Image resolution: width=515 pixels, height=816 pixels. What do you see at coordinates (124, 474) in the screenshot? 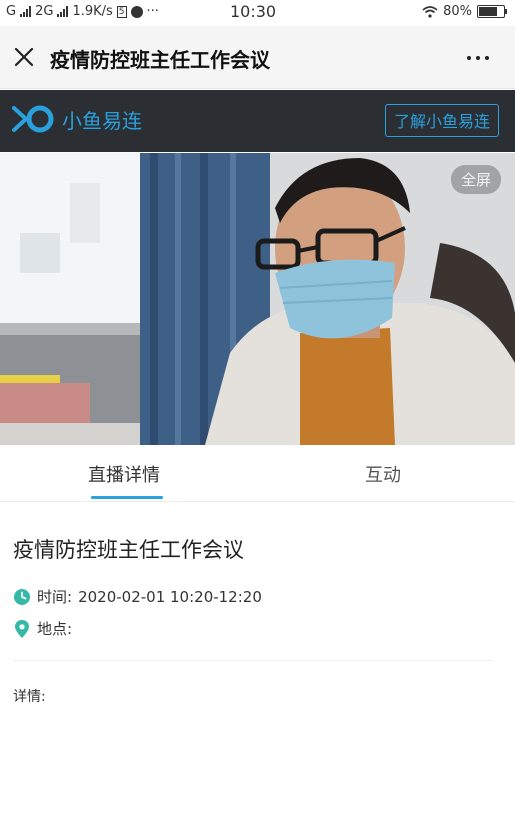
I see `tab-live-details: 直播详情` at bounding box center [124, 474].